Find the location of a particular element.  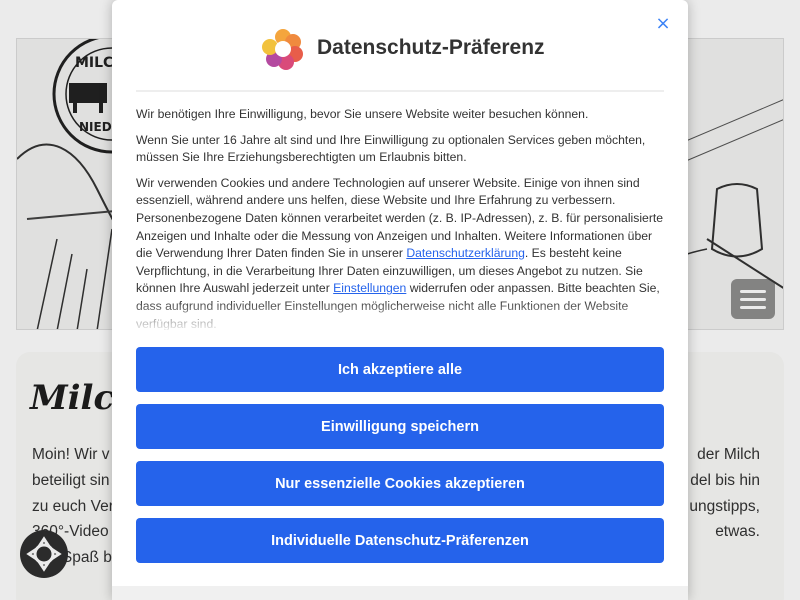

dialog-header: Datenschutz-Präferenz × is located at coordinates (400, 45).